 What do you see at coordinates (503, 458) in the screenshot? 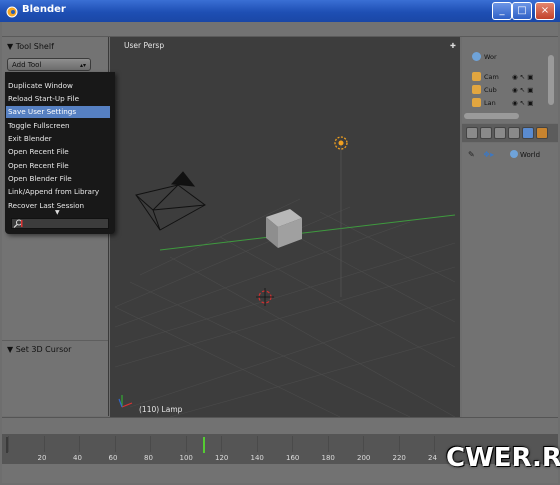
I see `watermark-text: CWER.RU` at bounding box center [503, 458].